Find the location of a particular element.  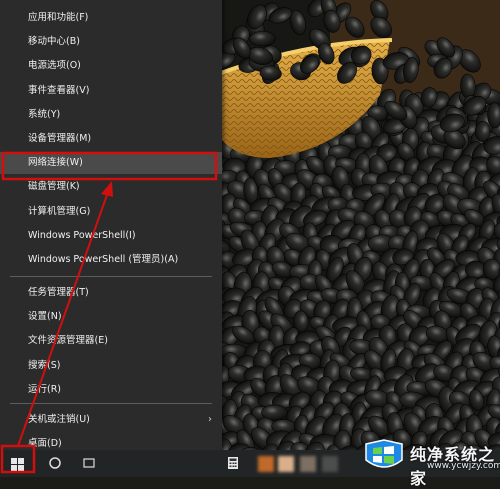

menu-item-label: 关机或注销(U) is located at coordinates (59, 419).